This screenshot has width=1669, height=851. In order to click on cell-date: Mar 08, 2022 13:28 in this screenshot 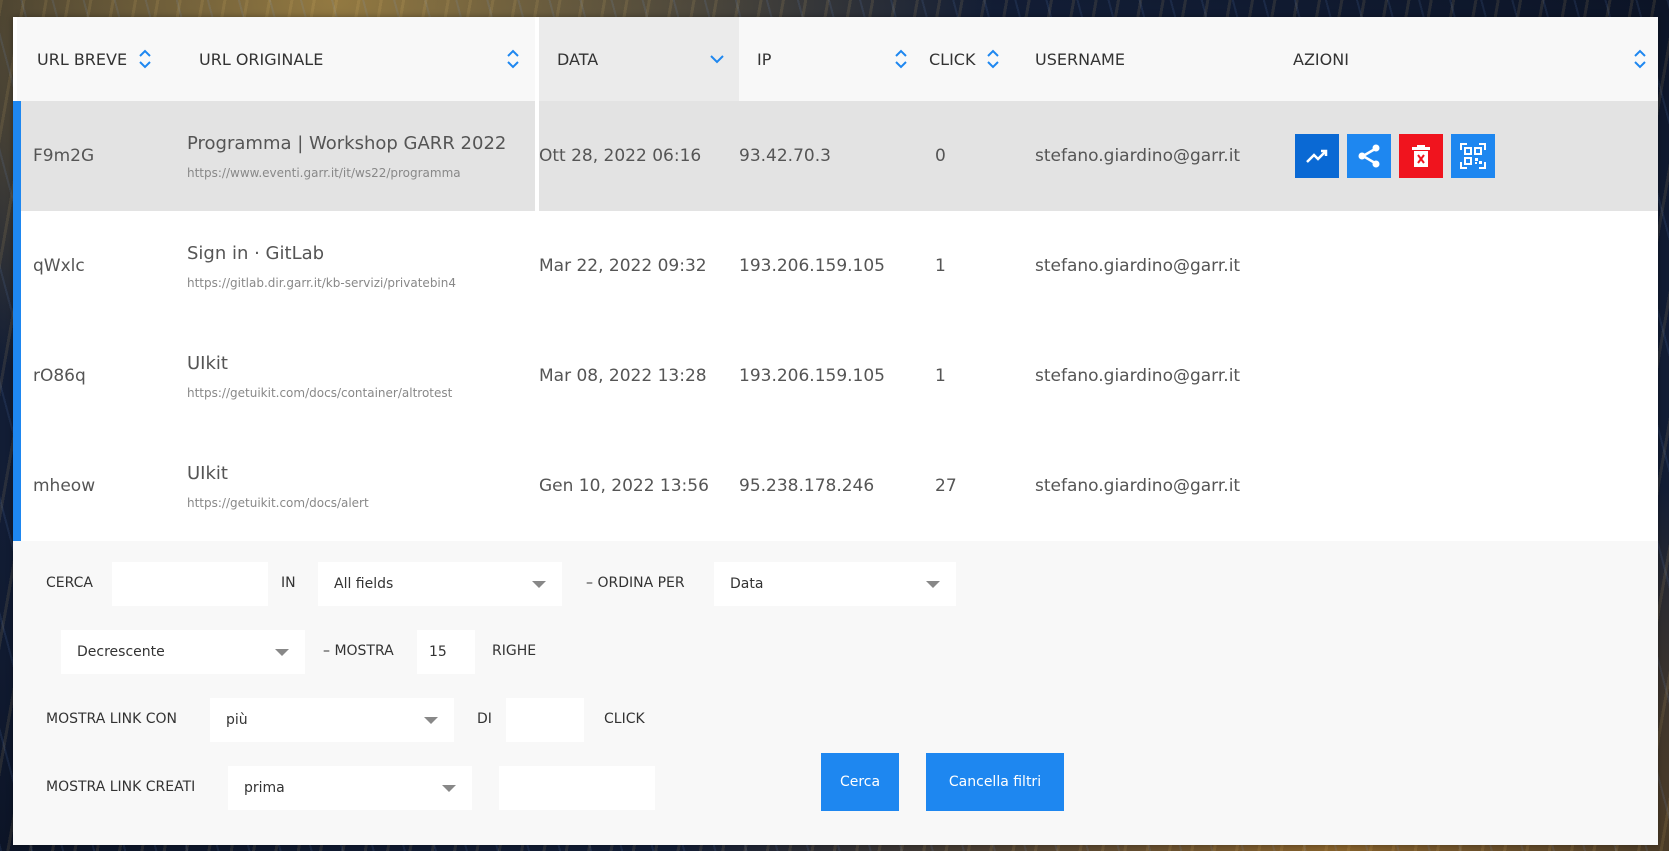, I will do `click(623, 376)`.